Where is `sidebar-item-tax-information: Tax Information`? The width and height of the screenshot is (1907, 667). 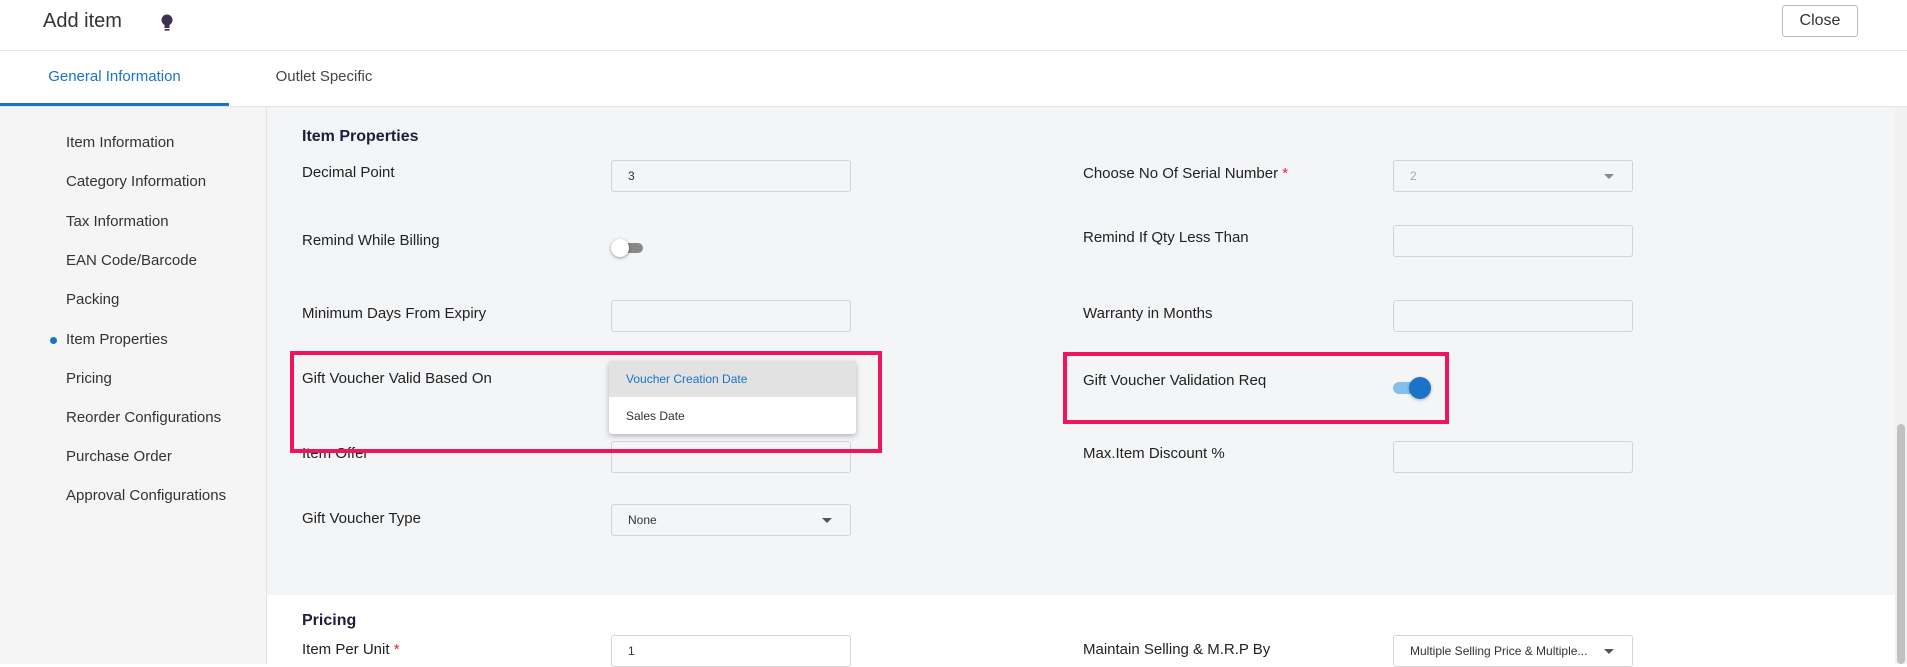 sidebar-item-tax-information: Tax Information is located at coordinates (117, 221).